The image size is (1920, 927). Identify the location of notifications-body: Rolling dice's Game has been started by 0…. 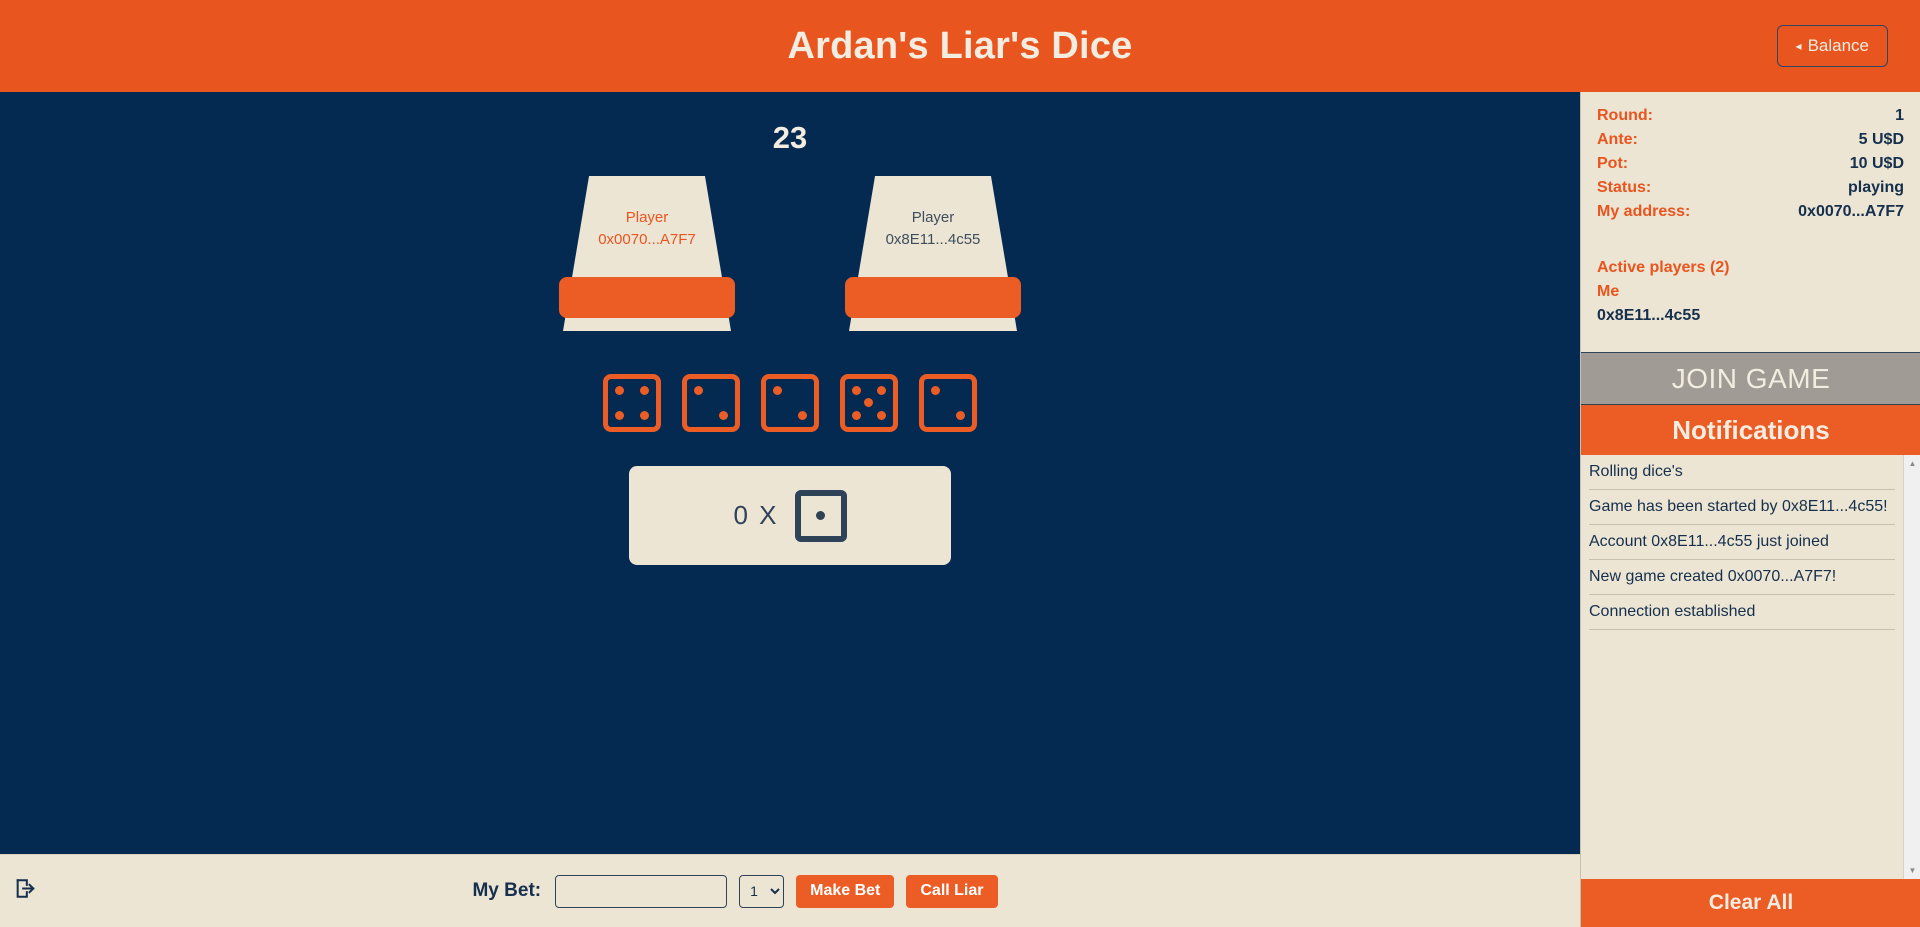
(1750, 667).